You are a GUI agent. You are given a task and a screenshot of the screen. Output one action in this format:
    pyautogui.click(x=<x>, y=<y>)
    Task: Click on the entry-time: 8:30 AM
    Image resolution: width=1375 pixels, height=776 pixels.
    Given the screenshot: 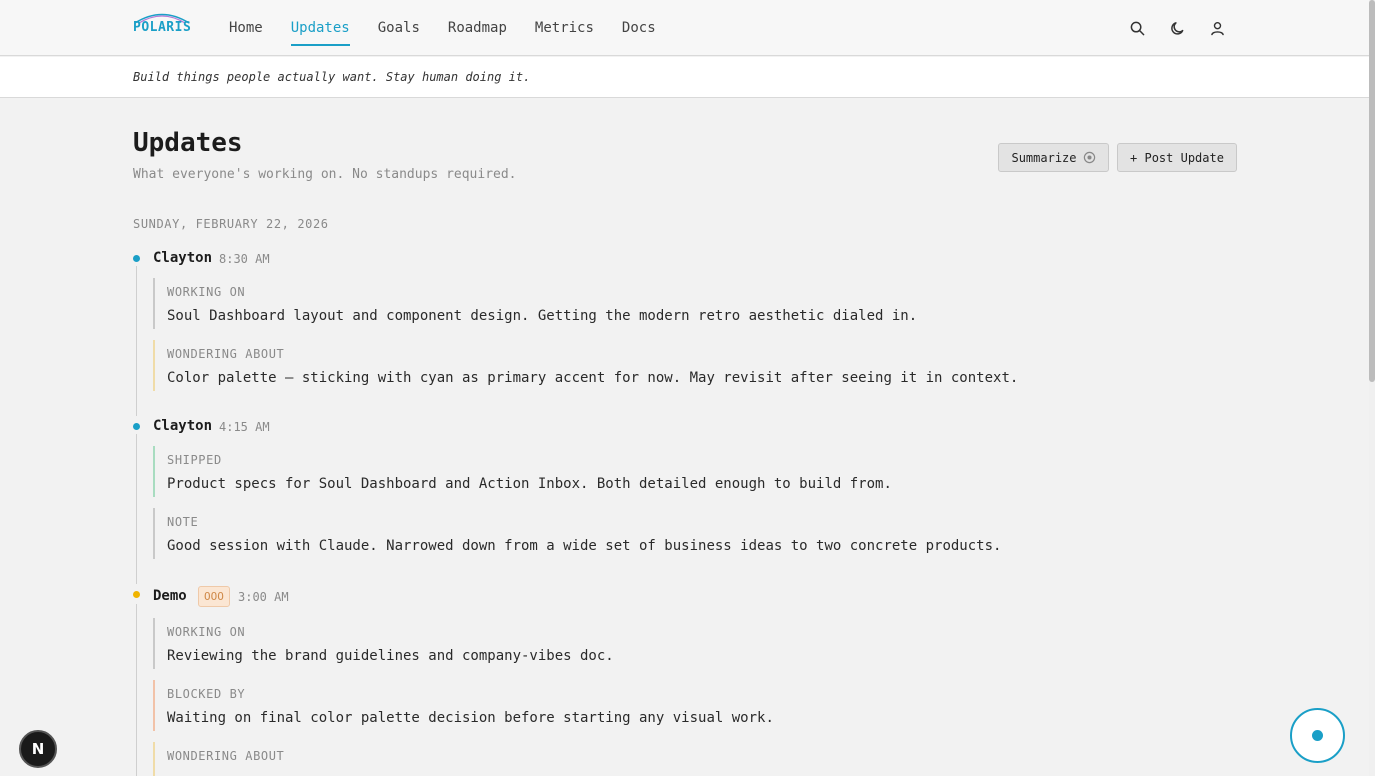 What is the action you would take?
    pyautogui.click(x=244, y=259)
    